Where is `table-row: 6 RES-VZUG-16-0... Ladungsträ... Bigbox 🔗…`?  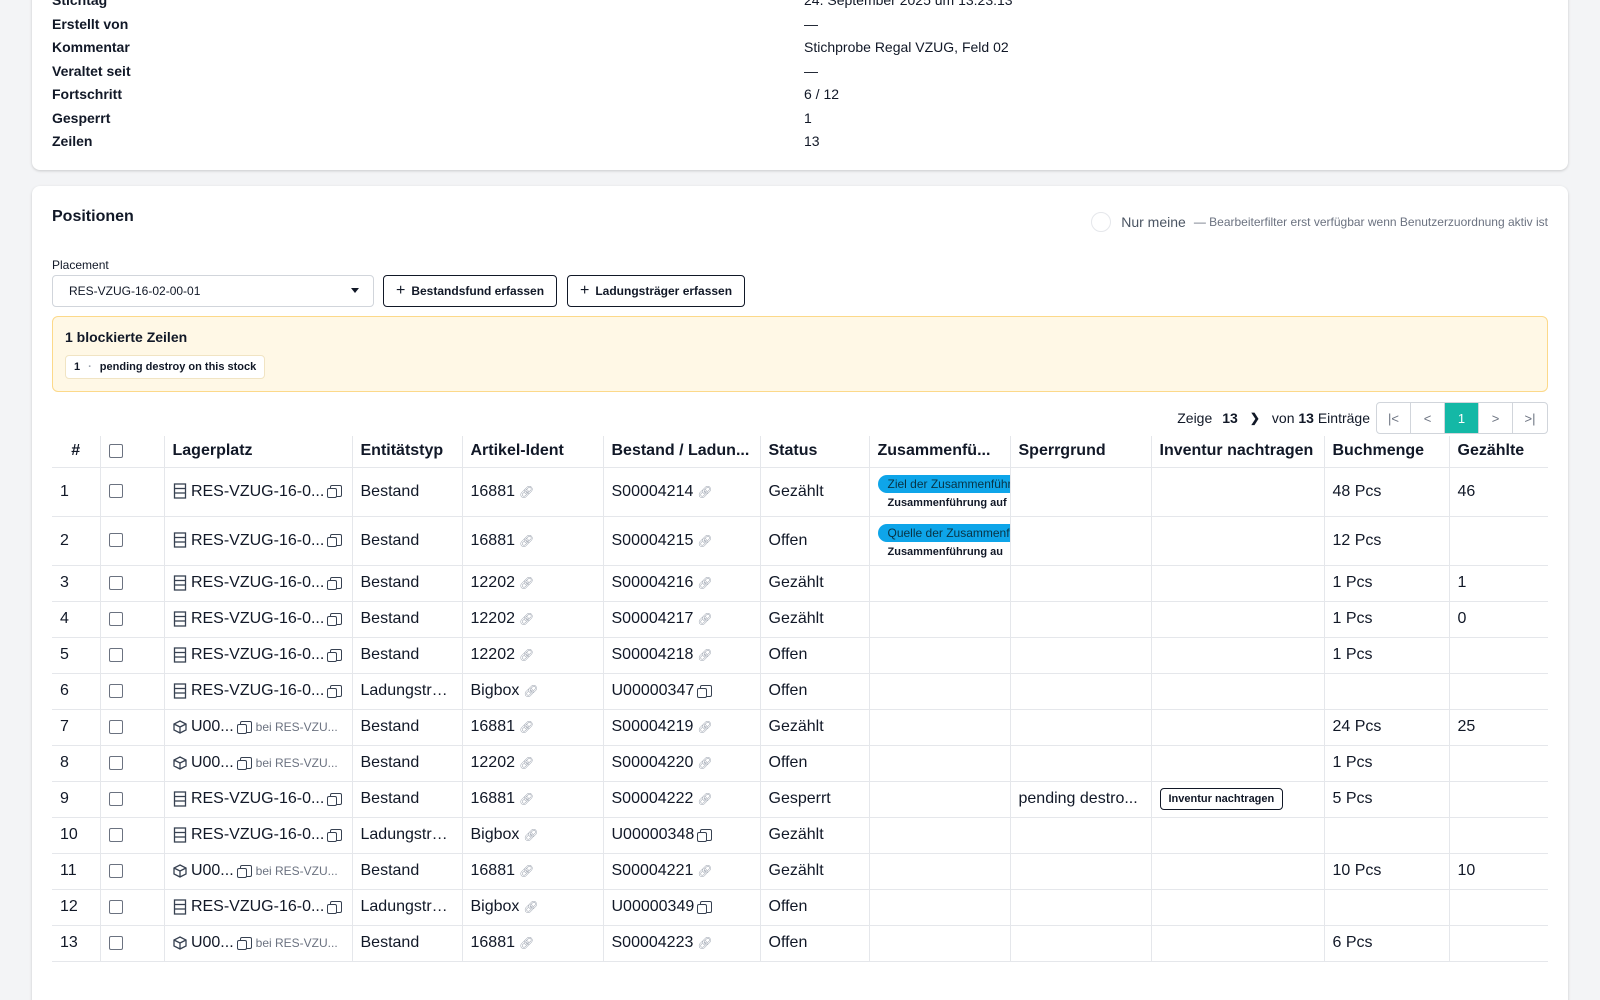
table-row: 6 RES-VZUG-16-0... Ladungsträ... Bigbox 🔗… is located at coordinates (800, 691).